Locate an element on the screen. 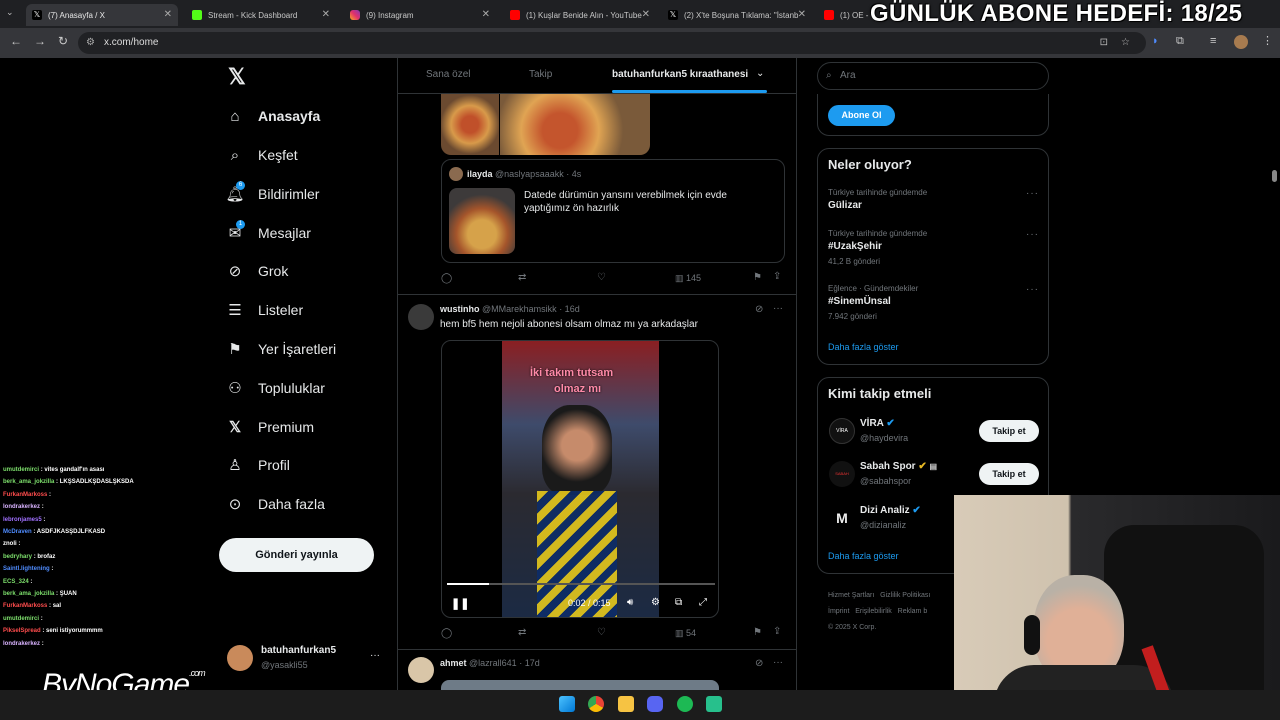 This screenshot has width=1280, height=720. sidebar-item-grok: ⊘ Grok is located at coordinates (257, 271).